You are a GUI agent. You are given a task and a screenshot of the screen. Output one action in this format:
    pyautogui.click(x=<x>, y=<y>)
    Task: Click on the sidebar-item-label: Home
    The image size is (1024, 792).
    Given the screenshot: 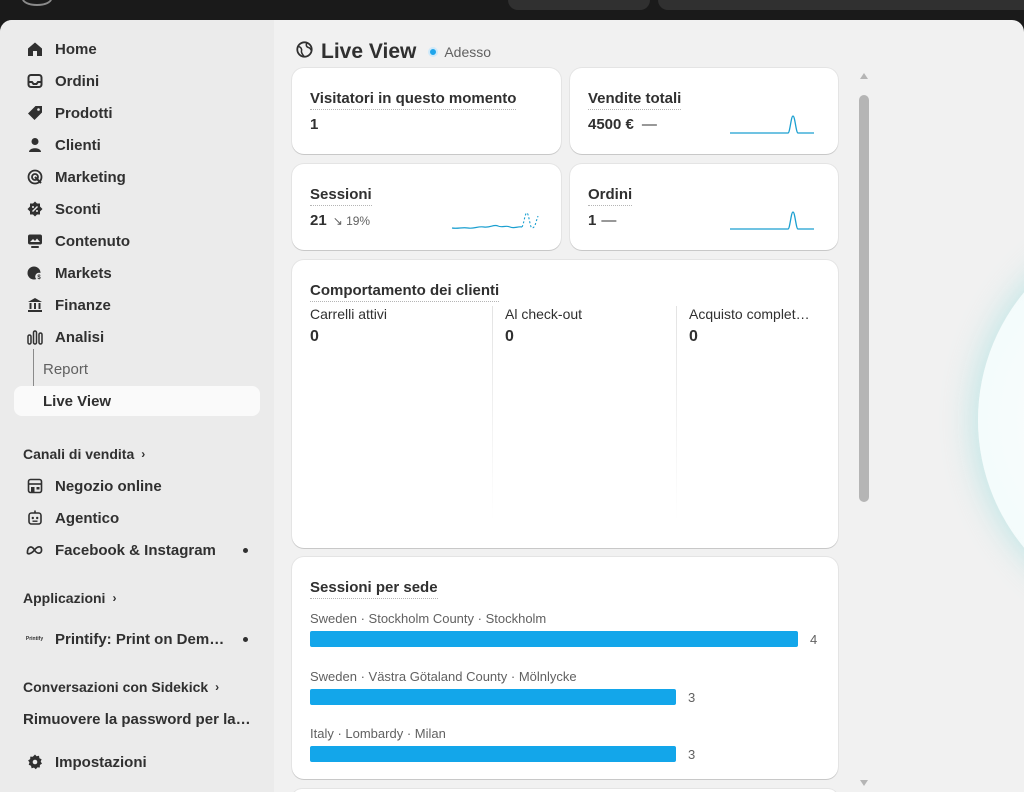 What is the action you would take?
    pyautogui.click(x=76, y=49)
    